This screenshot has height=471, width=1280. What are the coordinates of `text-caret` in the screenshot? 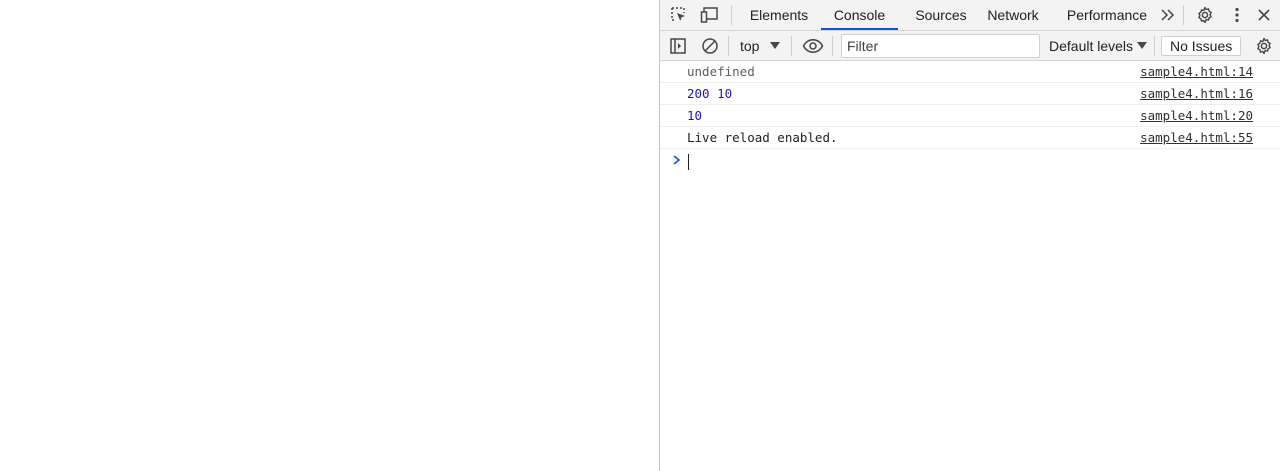 It's located at (688, 162).